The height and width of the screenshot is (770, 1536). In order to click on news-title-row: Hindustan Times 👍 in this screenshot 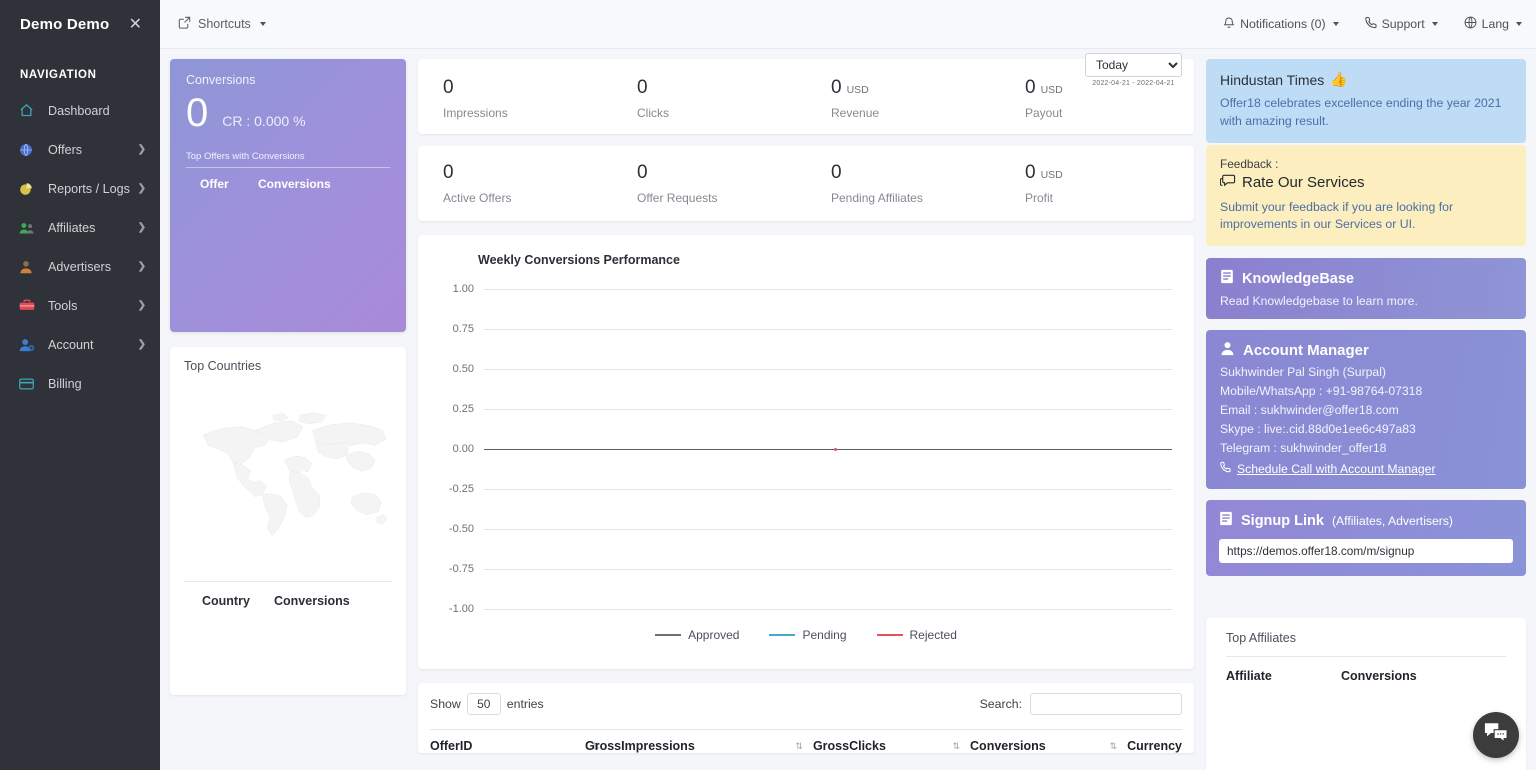, I will do `click(1366, 79)`.